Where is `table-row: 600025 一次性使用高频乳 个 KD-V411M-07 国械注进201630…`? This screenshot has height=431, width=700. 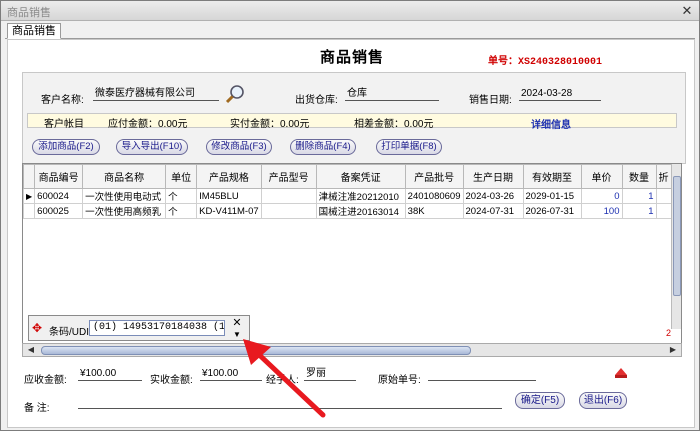 table-row: 600025 一次性使用高频乳 个 KD-V411M-07 国械注进201630… is located at coordinates (347, 211).